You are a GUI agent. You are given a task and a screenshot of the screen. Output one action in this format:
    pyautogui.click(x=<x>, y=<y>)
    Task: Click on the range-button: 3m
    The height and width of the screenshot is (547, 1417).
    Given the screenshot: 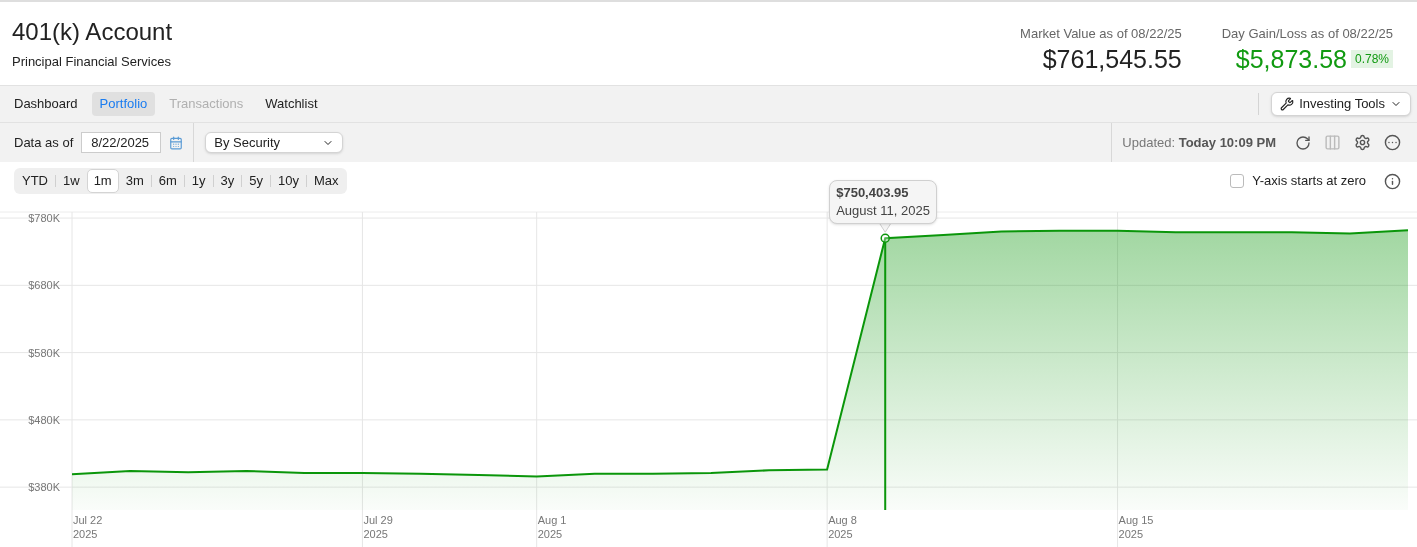 What is the action you would take?
    pyautogui.click(x=134, y=181)
    